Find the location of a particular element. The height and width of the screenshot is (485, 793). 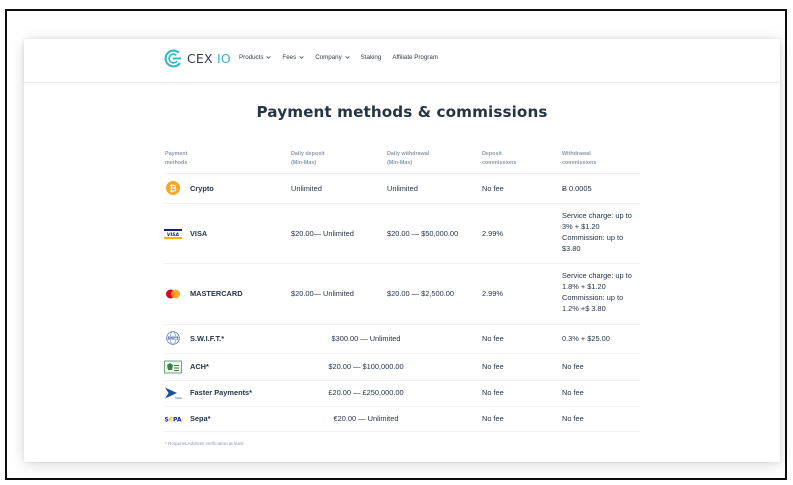

daily-limit-combined-value: $300.00 — Unlimited is located at coordinates (366, 338).